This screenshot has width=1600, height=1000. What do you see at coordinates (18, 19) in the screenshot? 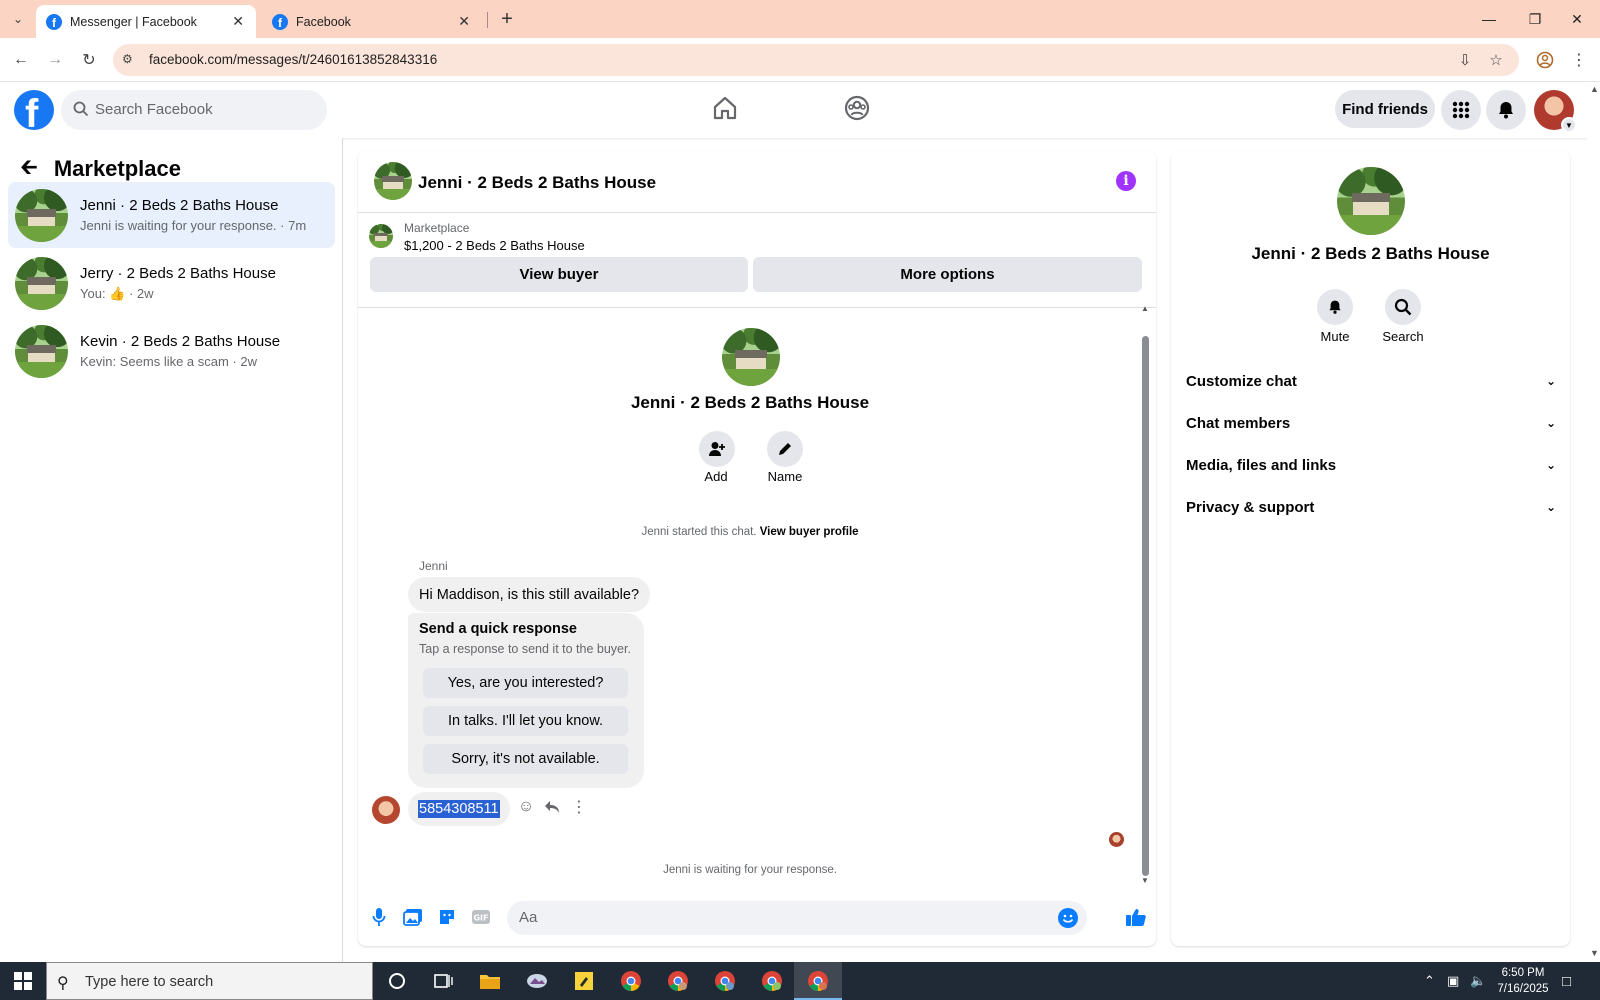
I see `tab-search-chevron-icon: ⌄` at bounding box center [18, 19].